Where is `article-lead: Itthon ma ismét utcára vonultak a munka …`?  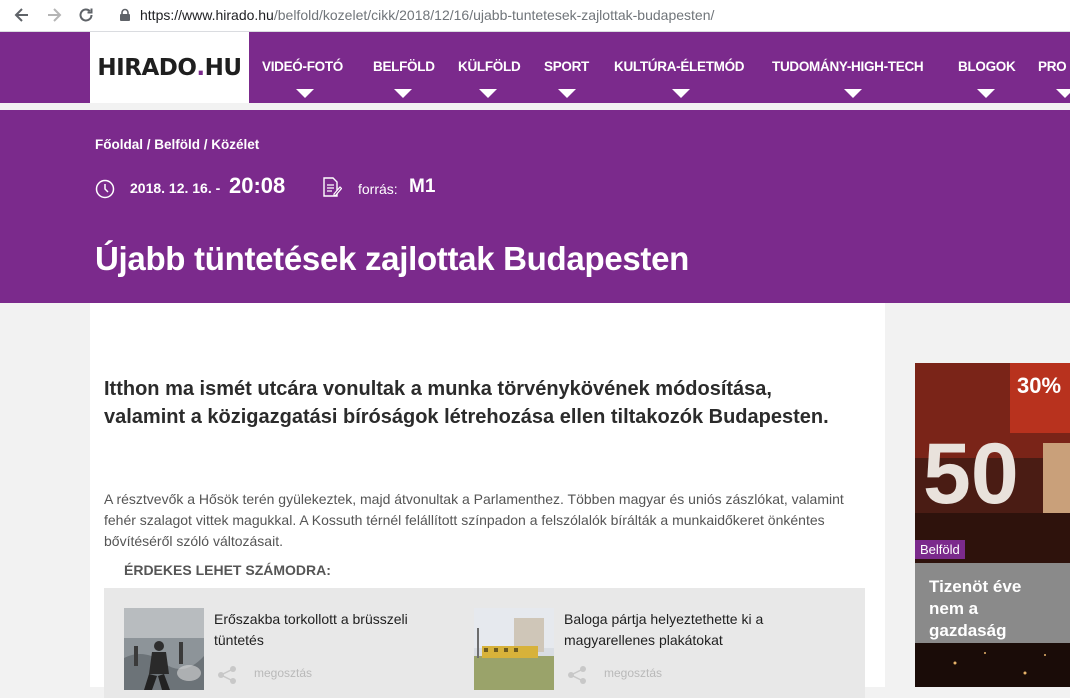
article-lead: Itthon ma ismét utcára vonultak a munka … is located at coordinates (466, 403).